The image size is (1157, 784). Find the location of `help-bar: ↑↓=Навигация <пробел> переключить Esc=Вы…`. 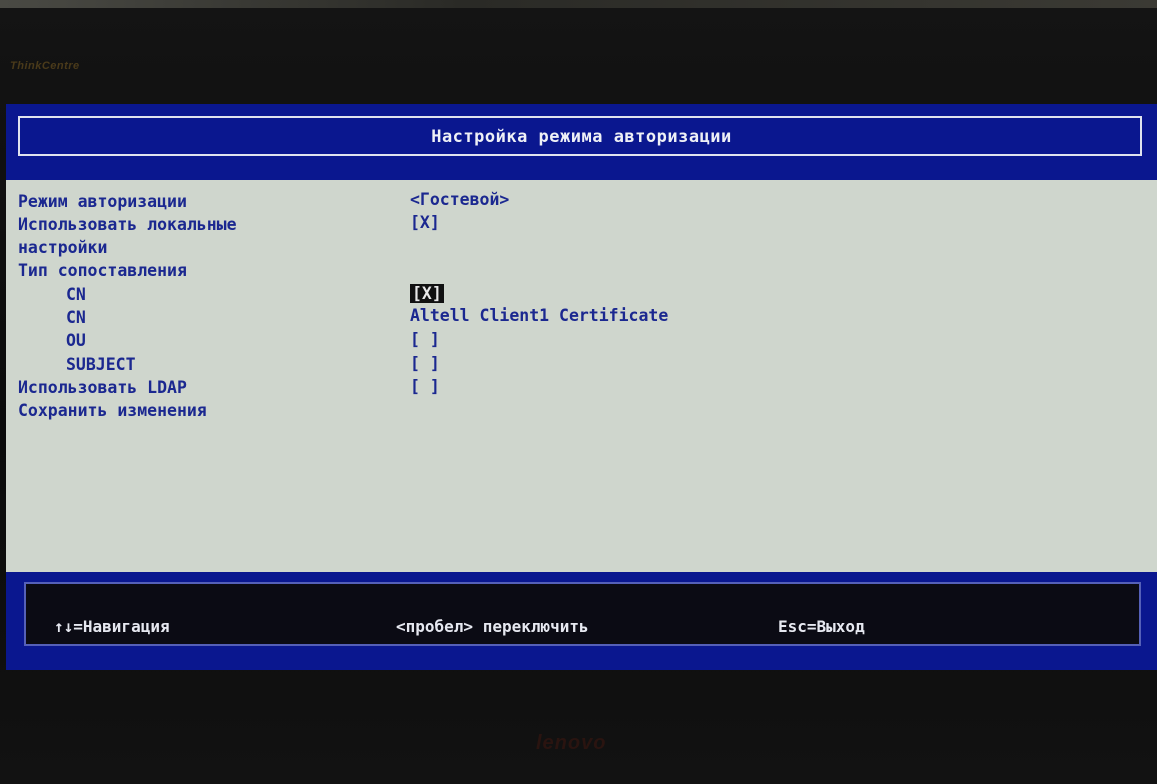

help-bar: ↑↓=Навигация <пробел> переключить Esc=Вы… is located at coordinates (581, 621).